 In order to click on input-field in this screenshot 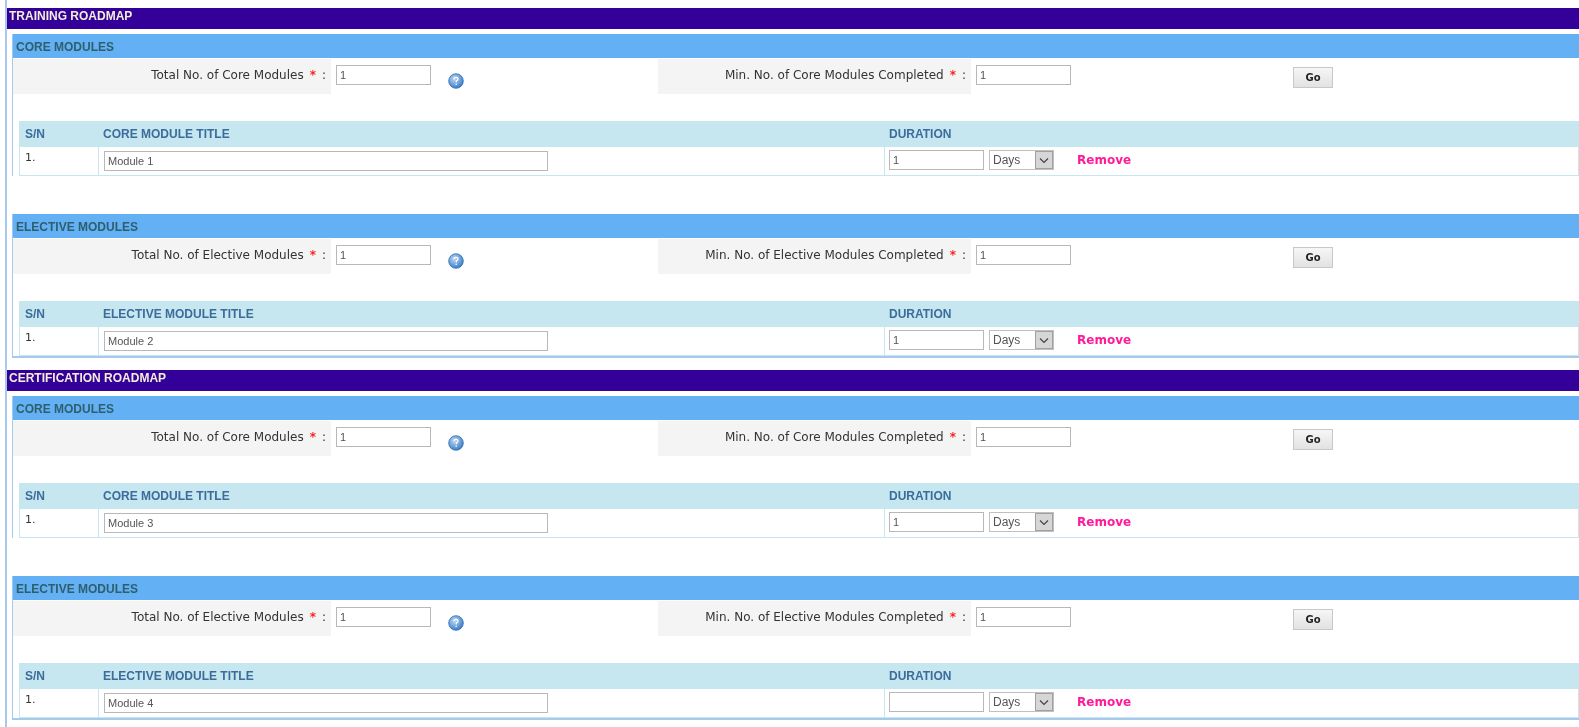, I will do `click(936, 702)`.